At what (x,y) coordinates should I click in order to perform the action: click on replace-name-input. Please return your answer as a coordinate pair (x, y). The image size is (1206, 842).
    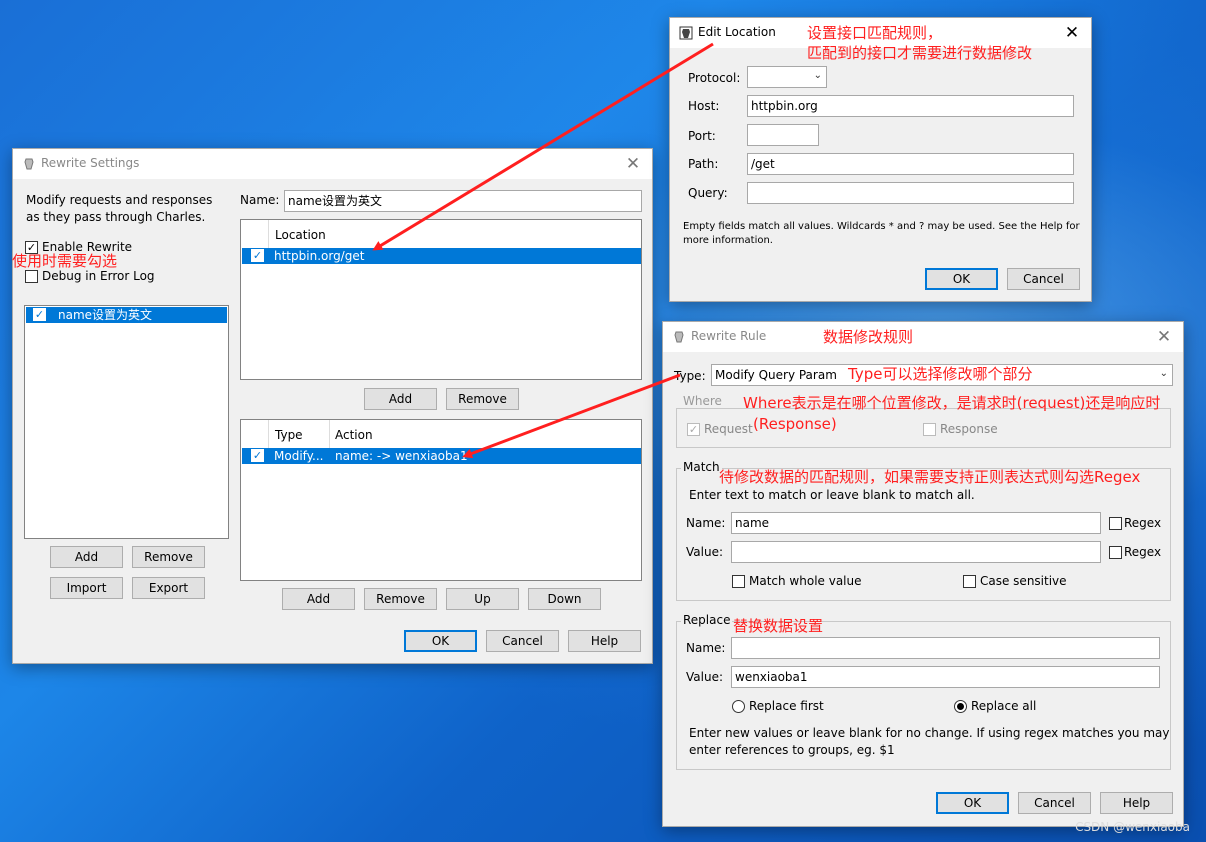
    Looking at the image, I should click on (945, 648).